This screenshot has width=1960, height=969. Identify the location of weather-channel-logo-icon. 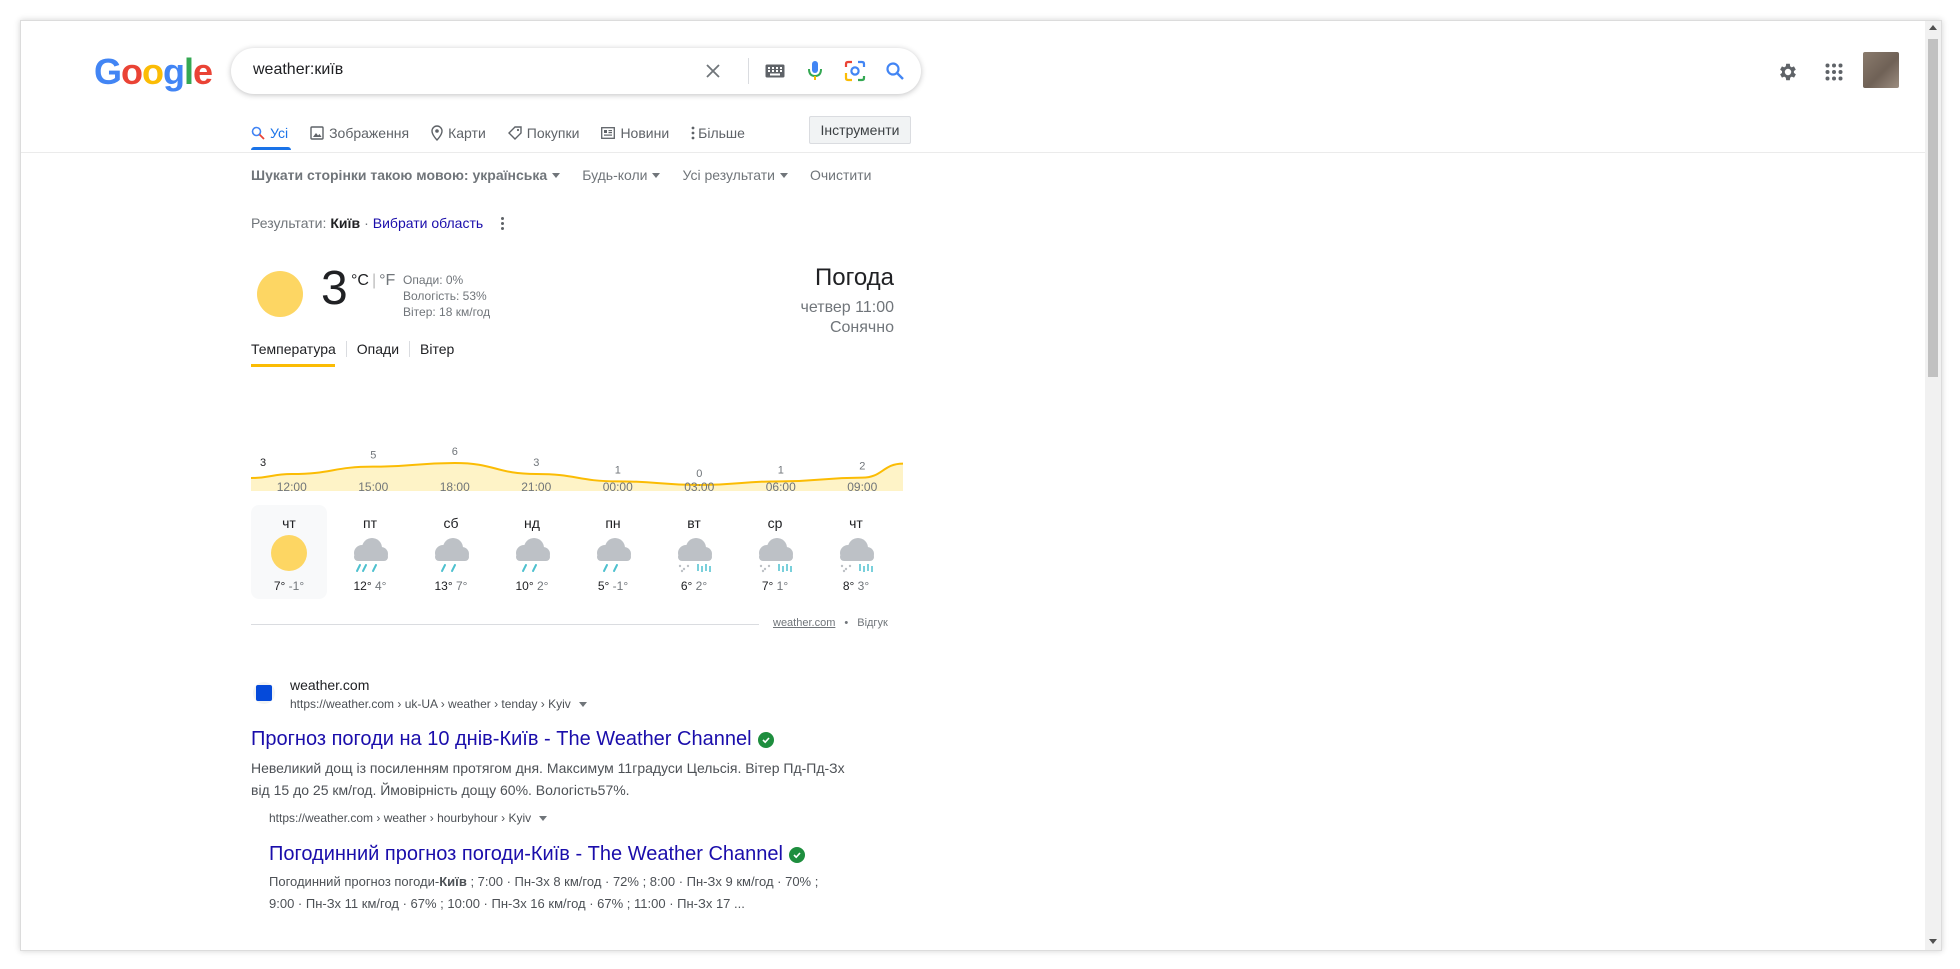
(264, 693).